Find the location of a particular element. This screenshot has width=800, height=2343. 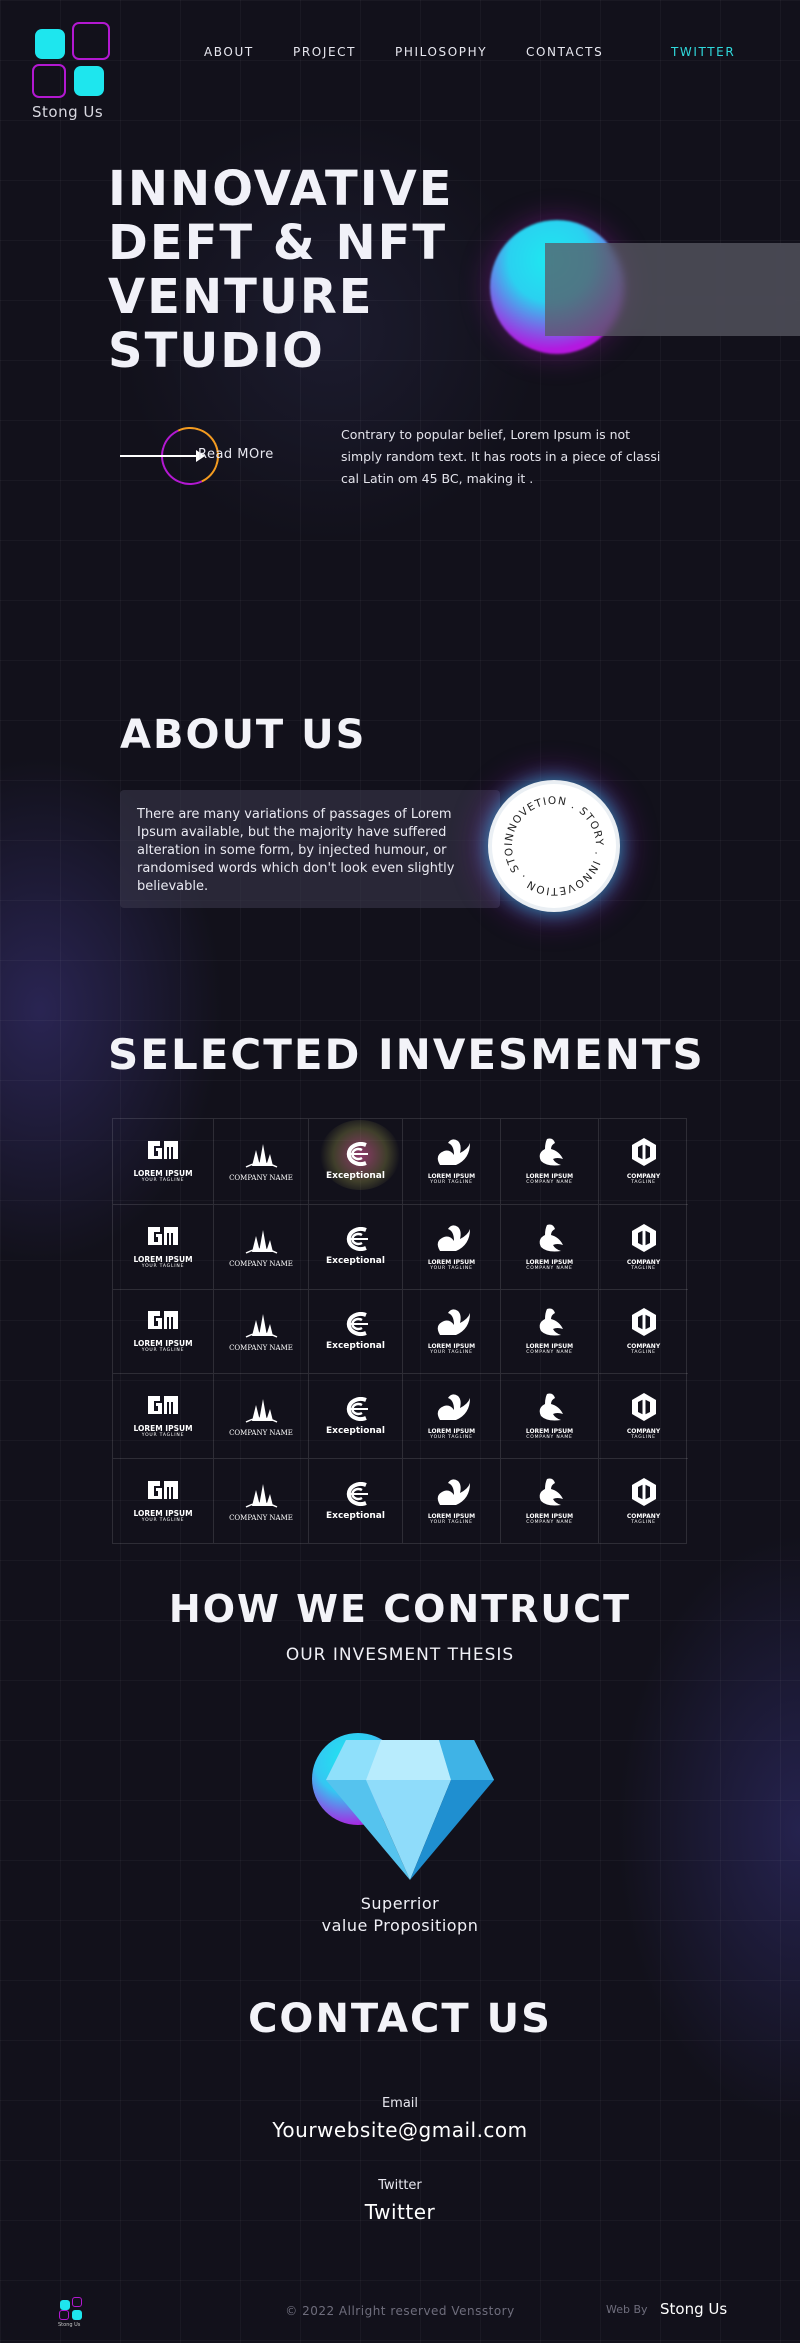

logo-square-cyan is located at coordinates (50, 44).